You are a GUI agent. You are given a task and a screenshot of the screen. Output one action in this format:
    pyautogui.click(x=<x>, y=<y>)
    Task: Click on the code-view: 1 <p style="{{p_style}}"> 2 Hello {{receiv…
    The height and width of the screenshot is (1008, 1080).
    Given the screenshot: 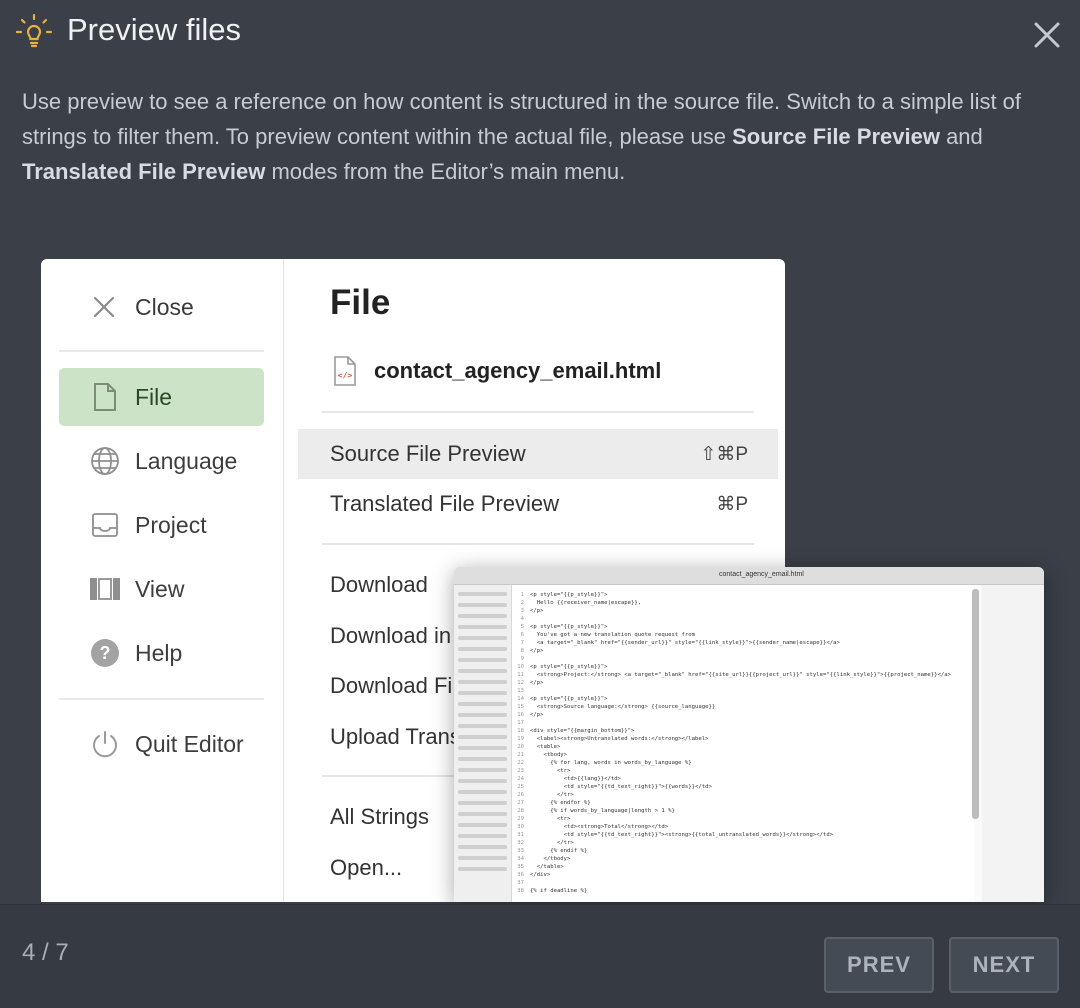 What is the action you would take?
    pyautogui.click(x=743, y=743)
    